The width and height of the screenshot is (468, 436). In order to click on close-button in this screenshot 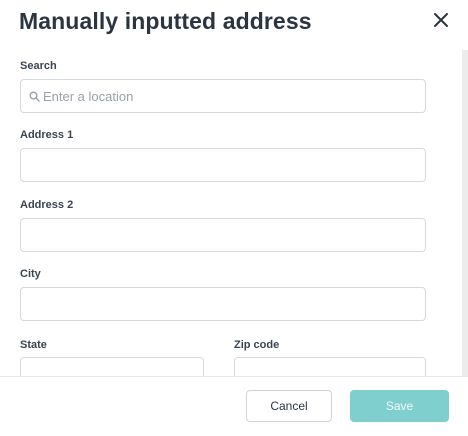, I will do `click(441, 20)`.